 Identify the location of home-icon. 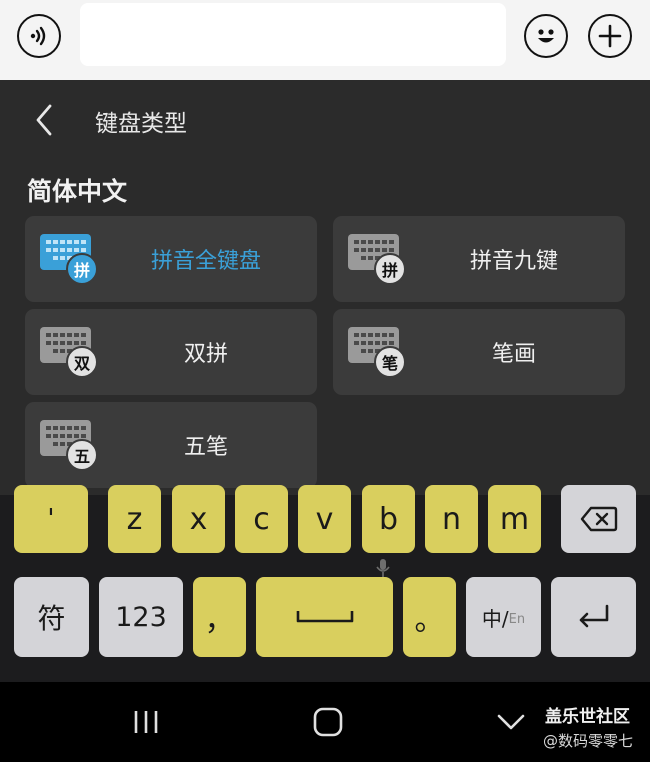
(328, 722).